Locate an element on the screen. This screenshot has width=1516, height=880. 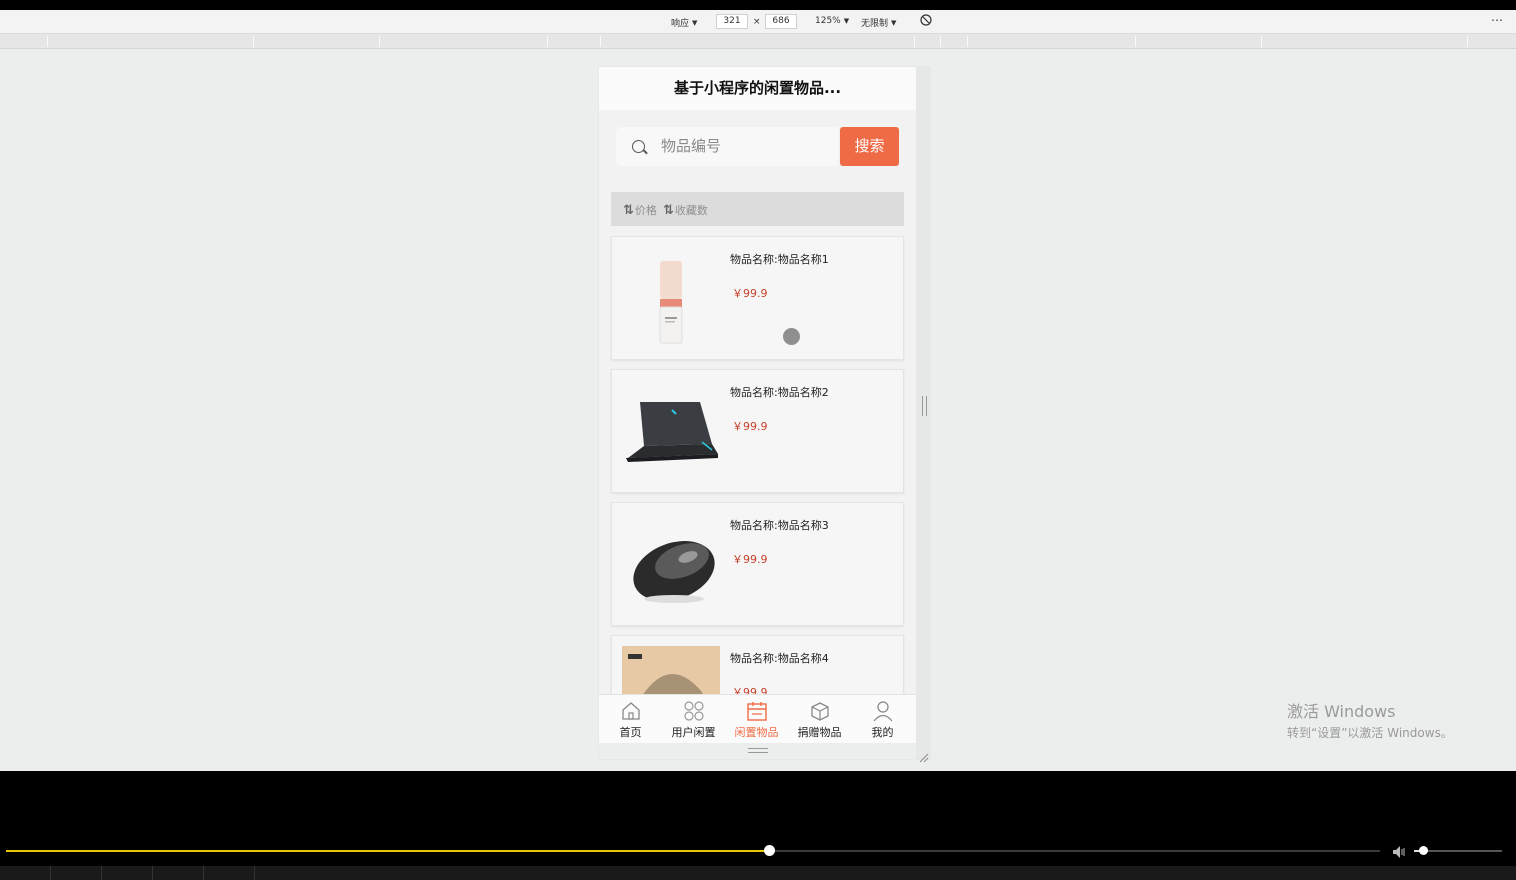
search-button: 搜索 is located at coordinates (869, 146).